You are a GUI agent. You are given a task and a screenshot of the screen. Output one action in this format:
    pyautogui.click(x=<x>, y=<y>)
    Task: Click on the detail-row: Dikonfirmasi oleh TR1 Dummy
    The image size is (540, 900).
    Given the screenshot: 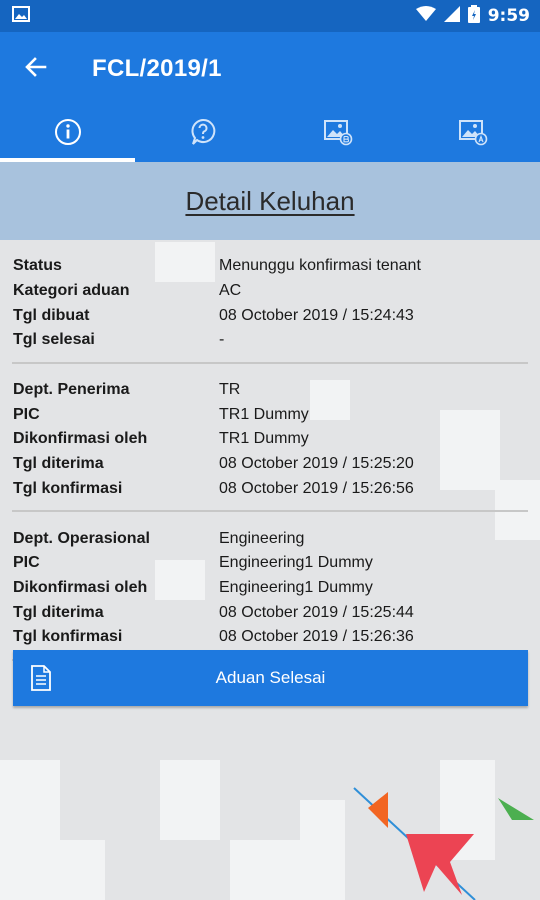 What is the action you would take?
    pyautogui.click(x=270, y=439)
    